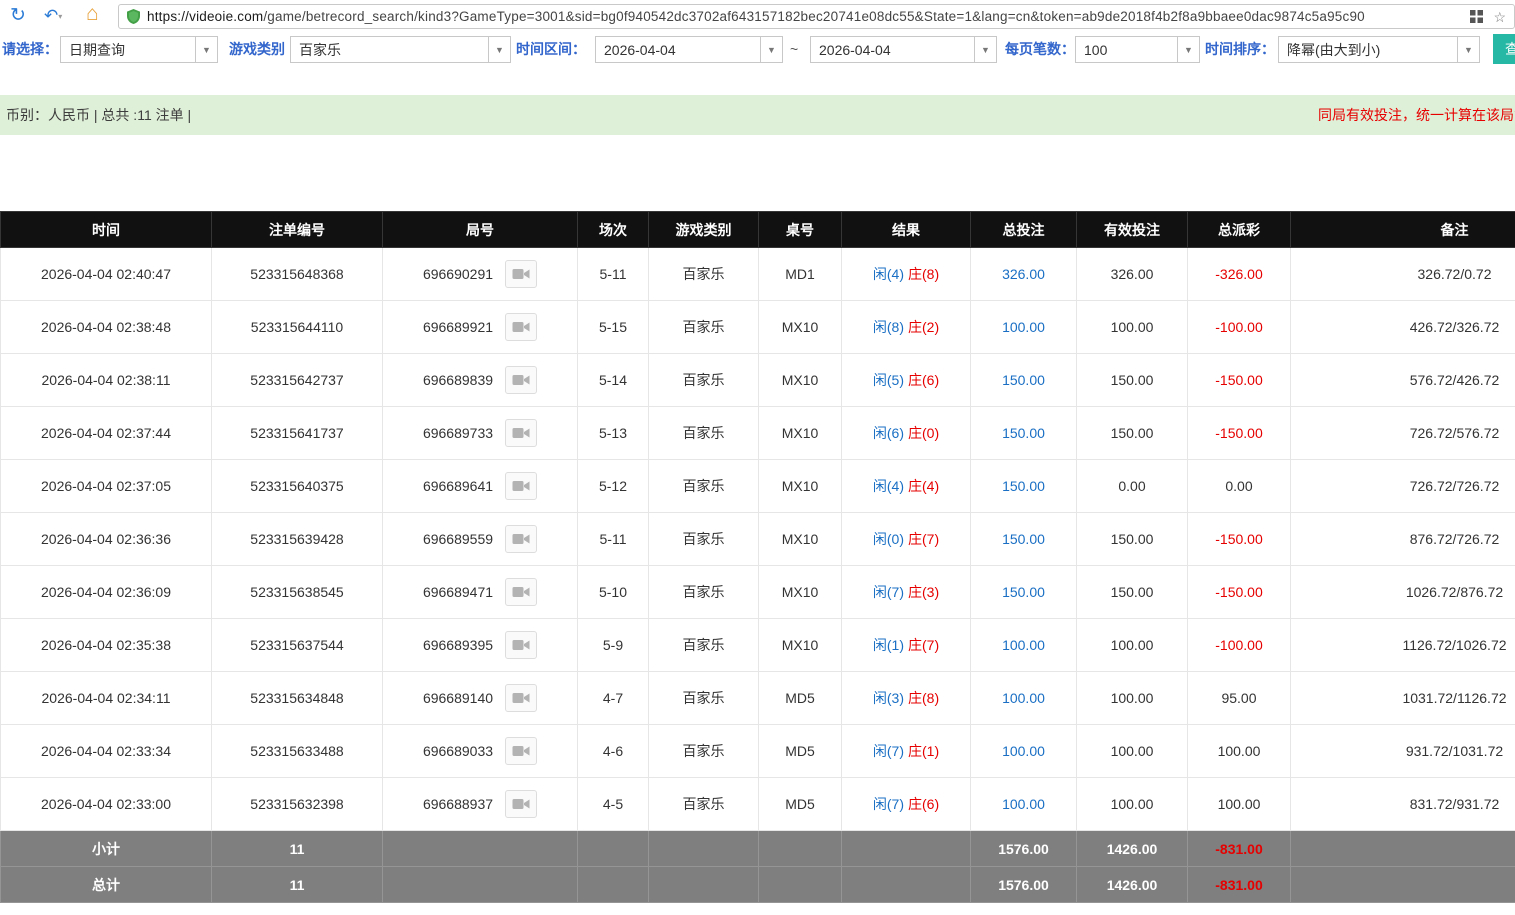  Describe the element at coordinates (924, 539) in the screenshot. I see `result-banker: 庄(7)` at that location.